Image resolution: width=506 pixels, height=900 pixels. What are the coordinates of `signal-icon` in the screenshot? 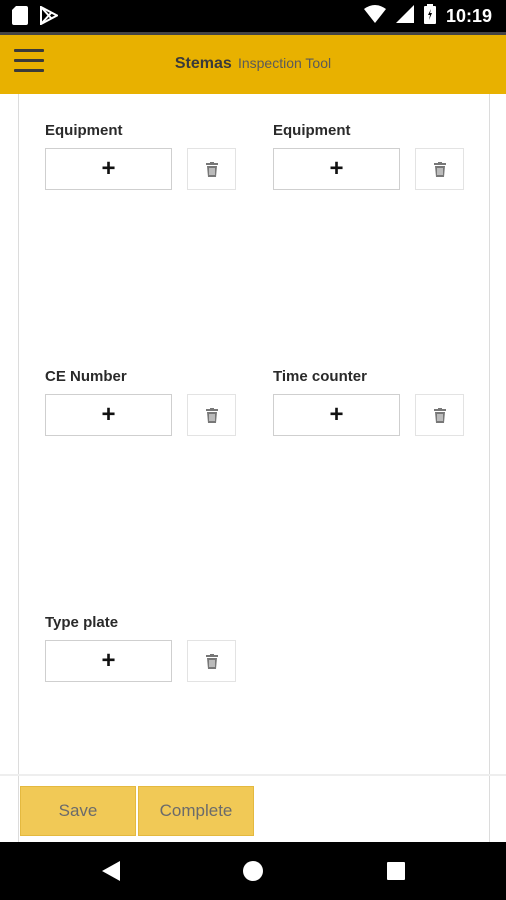 It's located at (404, 16).